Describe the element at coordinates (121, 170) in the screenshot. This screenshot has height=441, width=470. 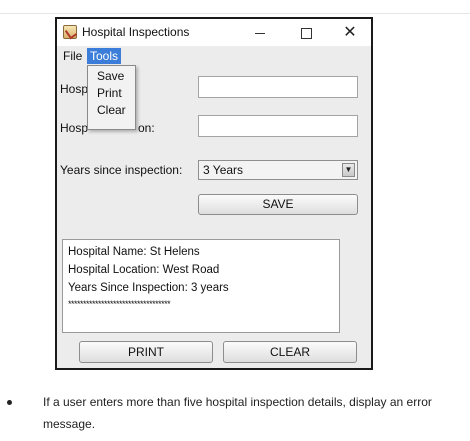
I see `years-since-inspection-label: Years since inspection:` at that location.